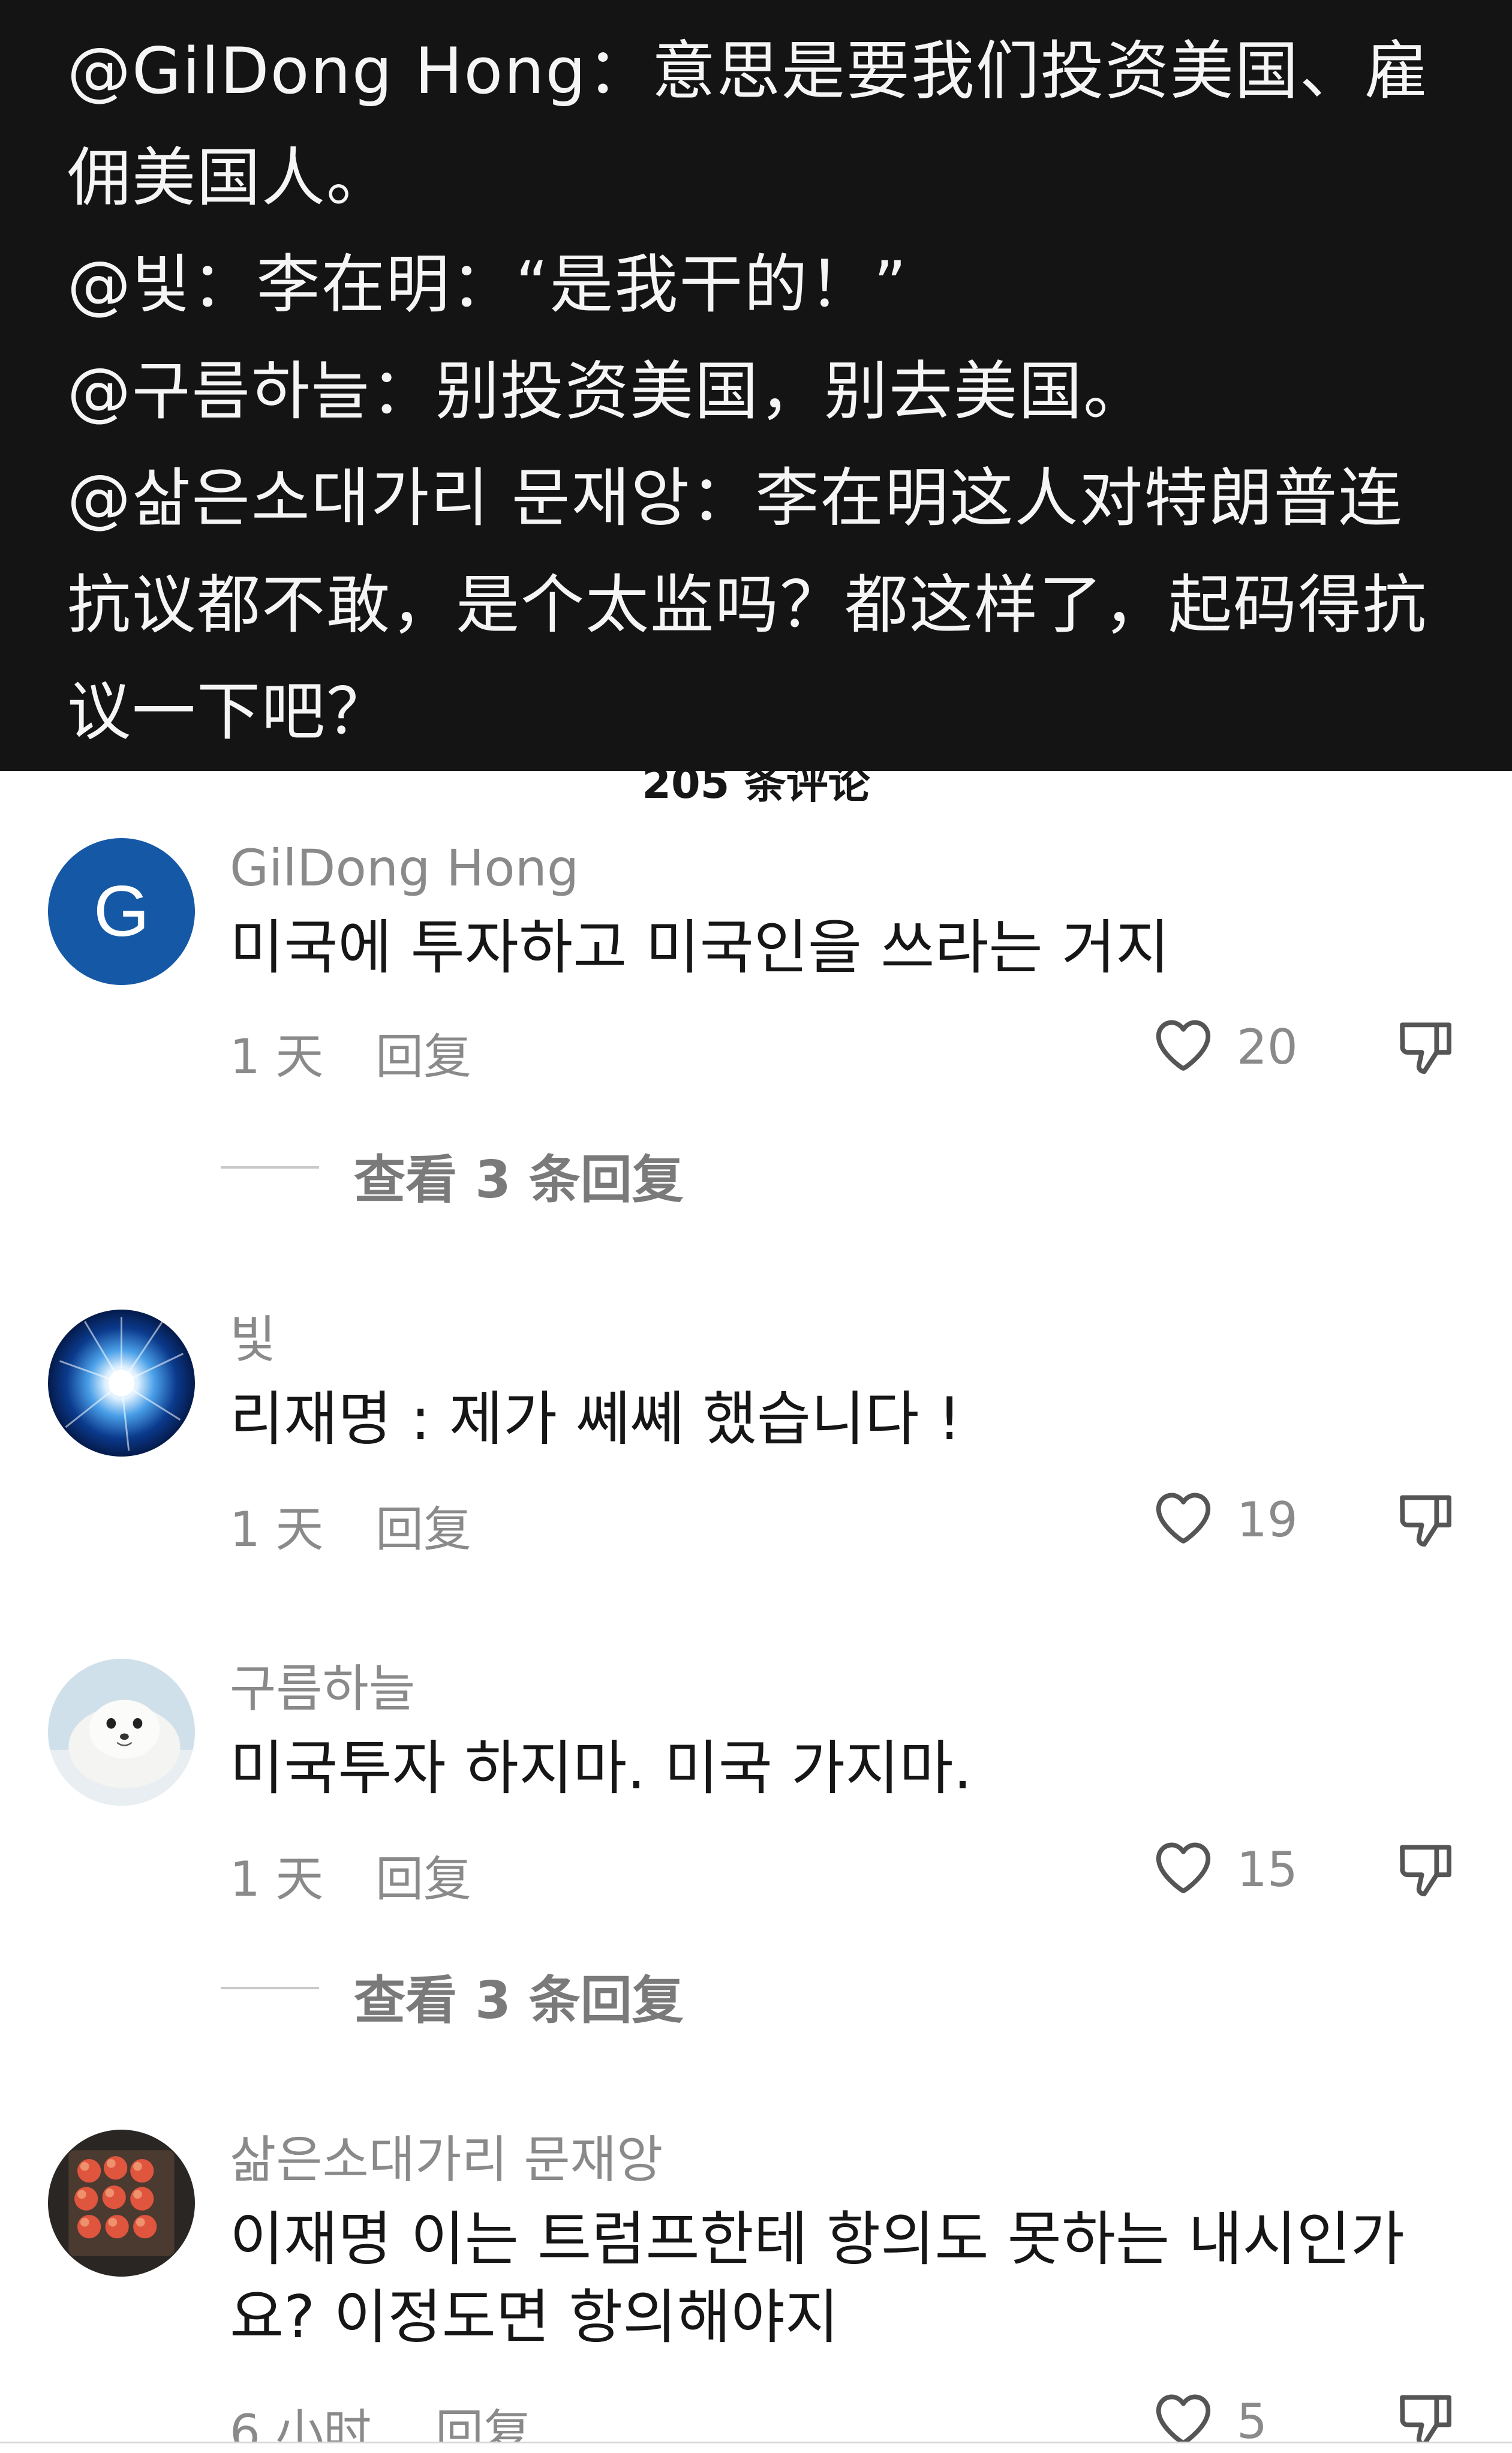  Describe the element at coordinates (608, 392) in the screenshot. I see `overlay-line: @구름하늘：别投资美国，别去美国。` at that location.